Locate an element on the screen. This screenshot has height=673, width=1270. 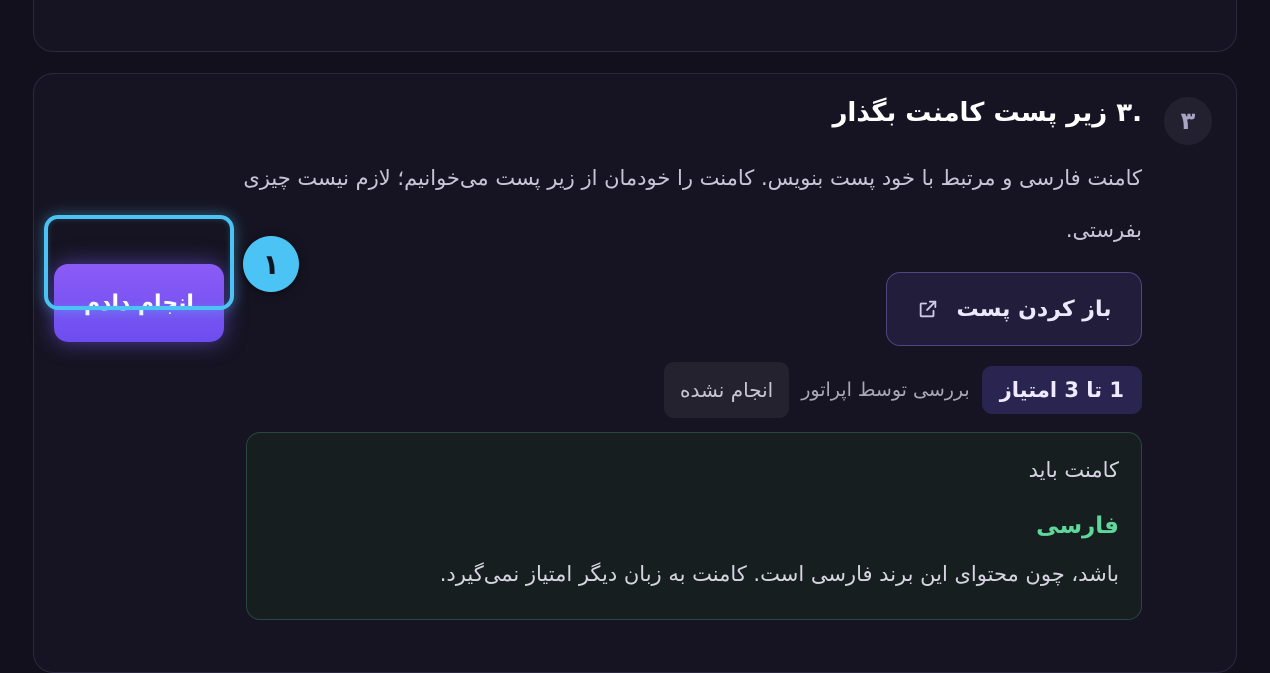
note-language-highlight: فارسی is located at coordinates (1077, 526).